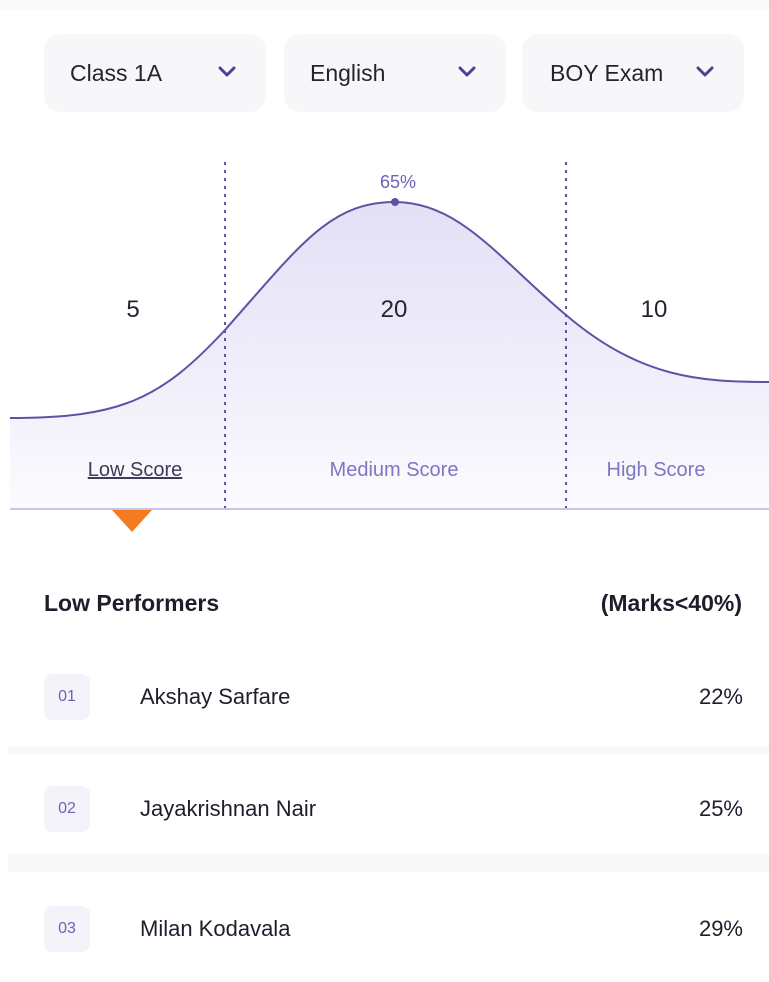 This screenshot has width=769, height=982. Describe the element at coordinates (67, 929) in the screenshot. I see `rank-badge: 03` at that location.